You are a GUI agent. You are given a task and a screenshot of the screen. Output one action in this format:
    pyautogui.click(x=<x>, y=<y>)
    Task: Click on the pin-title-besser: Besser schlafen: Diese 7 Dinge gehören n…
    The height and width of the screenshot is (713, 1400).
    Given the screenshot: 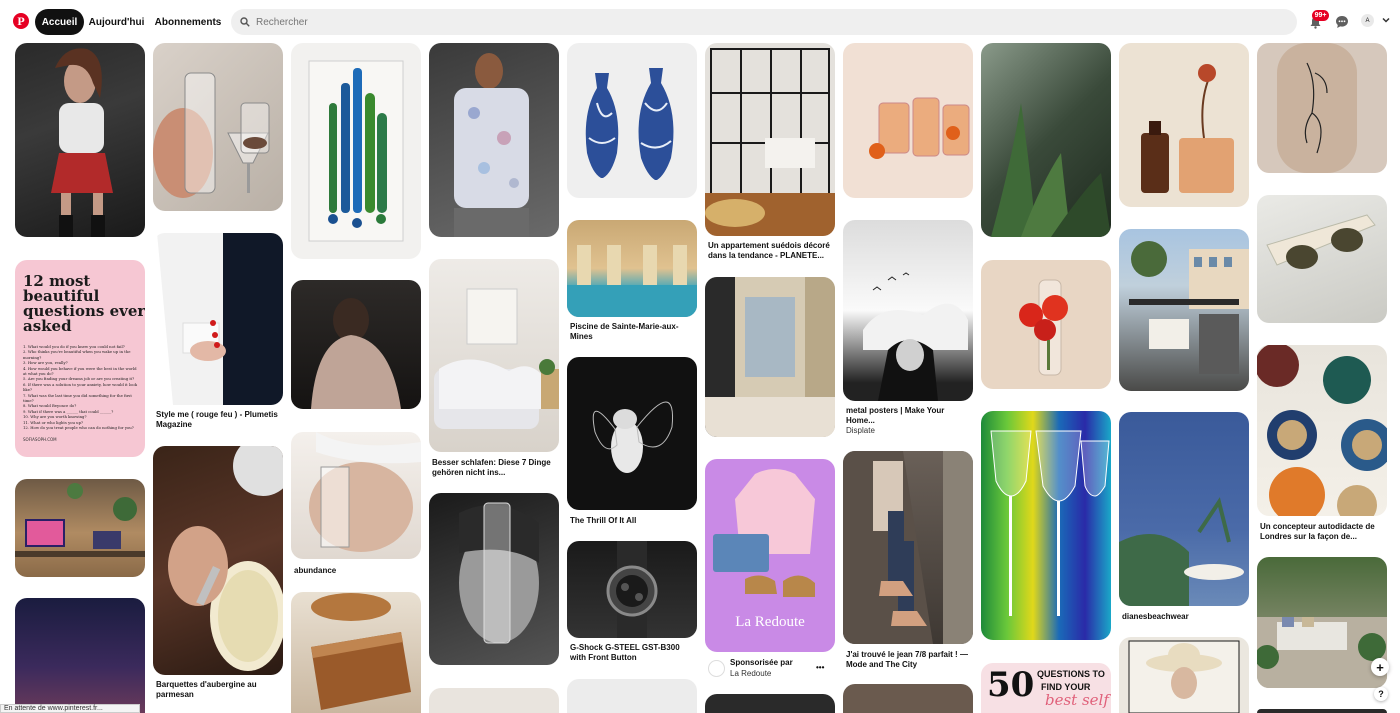 What is the action you would take?
    pyautogui.click(x=494, y=468)
    